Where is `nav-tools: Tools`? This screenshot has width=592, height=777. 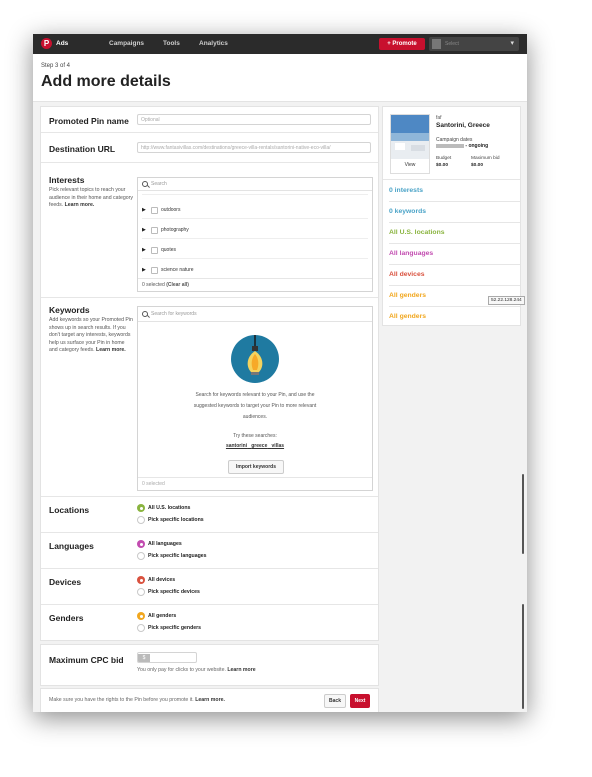
nav-tools: Tools is located at coordinates (171, 43).